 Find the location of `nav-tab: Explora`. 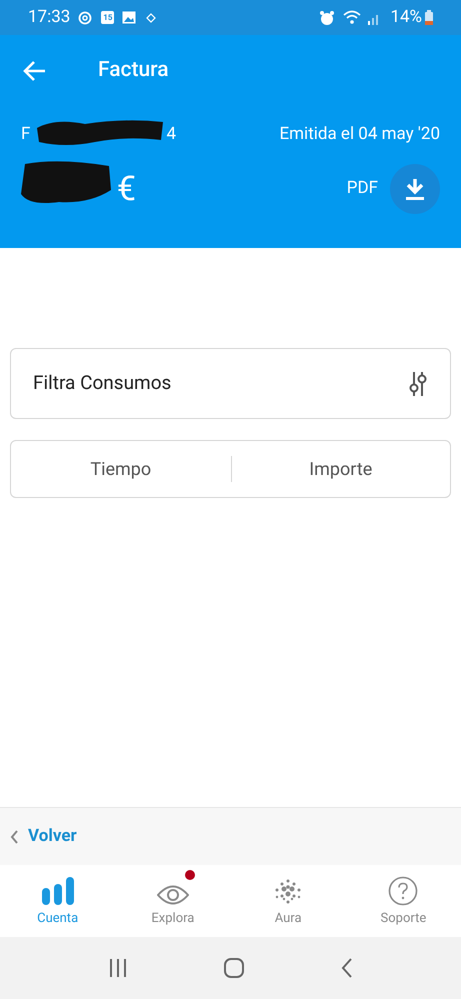

nav-tab: Explora is located at coordinates (172, 901).